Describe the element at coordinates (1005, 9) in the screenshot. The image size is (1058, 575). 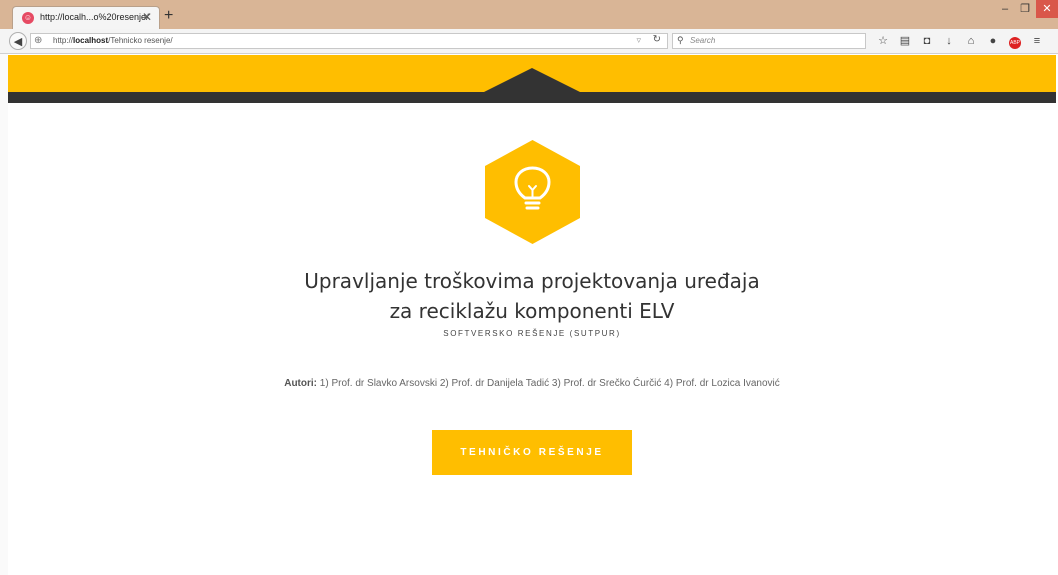
I see `minimize-button: –` at that location.